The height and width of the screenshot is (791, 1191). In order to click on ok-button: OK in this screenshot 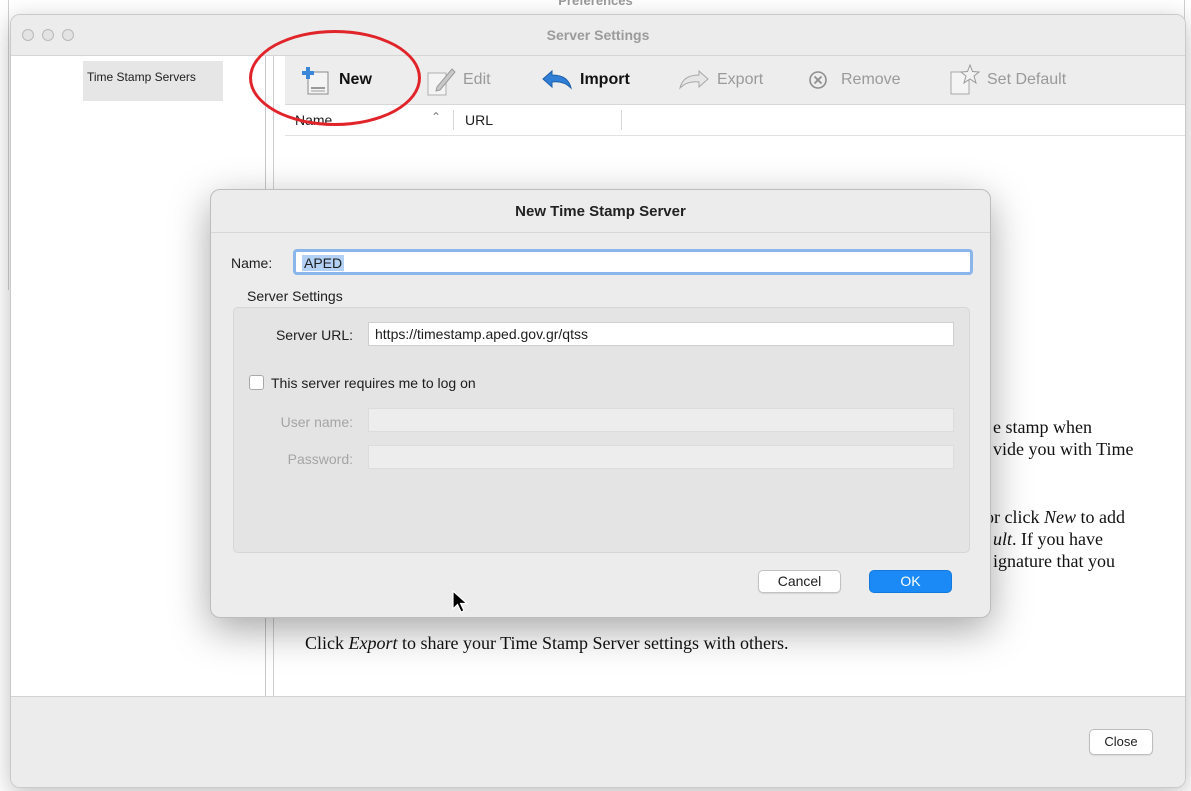, I will do `click(910, 581)`.